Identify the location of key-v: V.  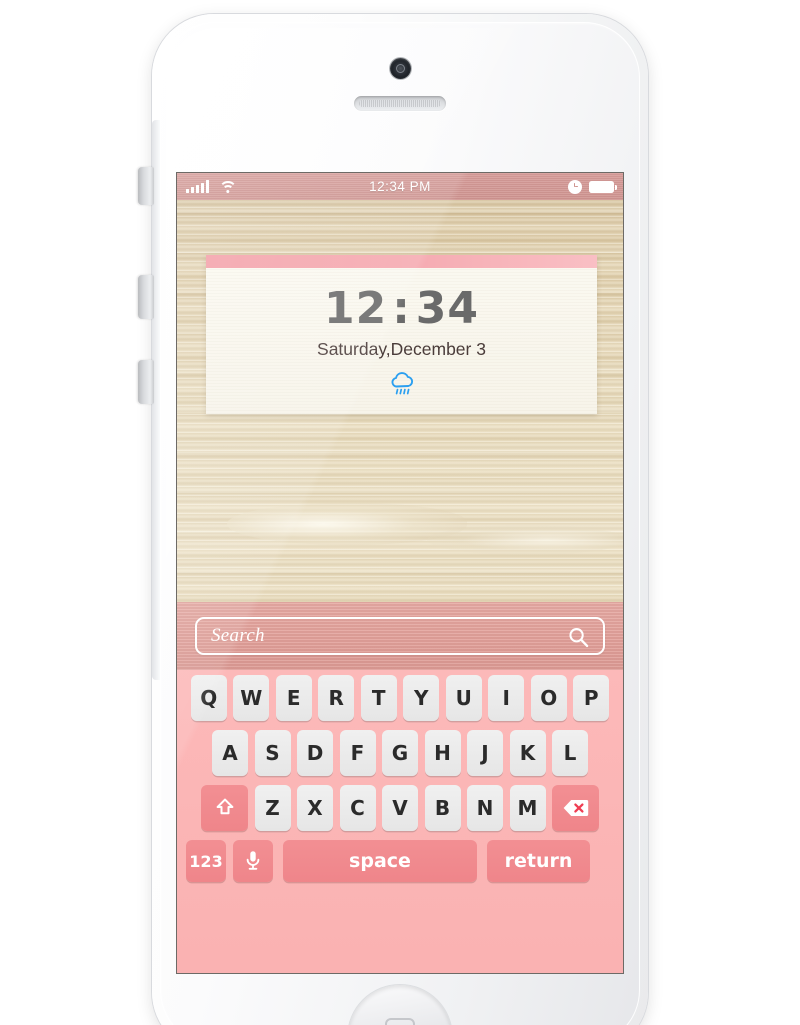
(400, 808).